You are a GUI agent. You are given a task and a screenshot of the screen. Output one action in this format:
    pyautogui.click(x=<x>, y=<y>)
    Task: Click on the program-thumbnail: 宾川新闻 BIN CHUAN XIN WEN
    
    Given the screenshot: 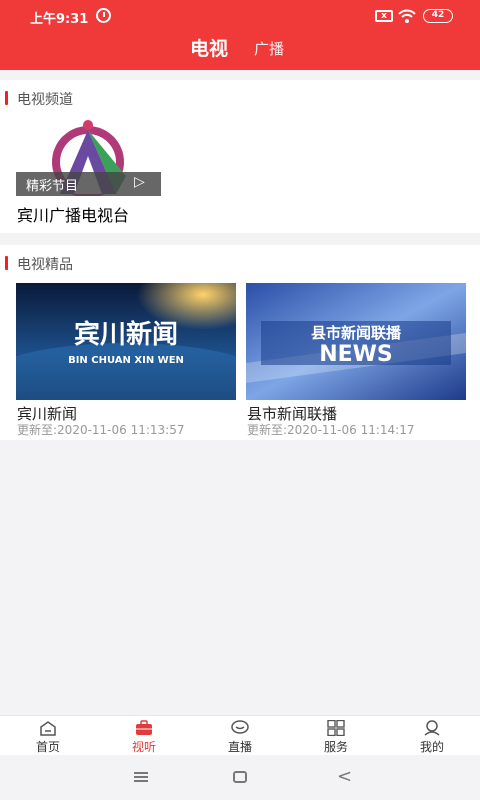 What is the action you would take?
    pyautogui.click(x=126, y=341)
    